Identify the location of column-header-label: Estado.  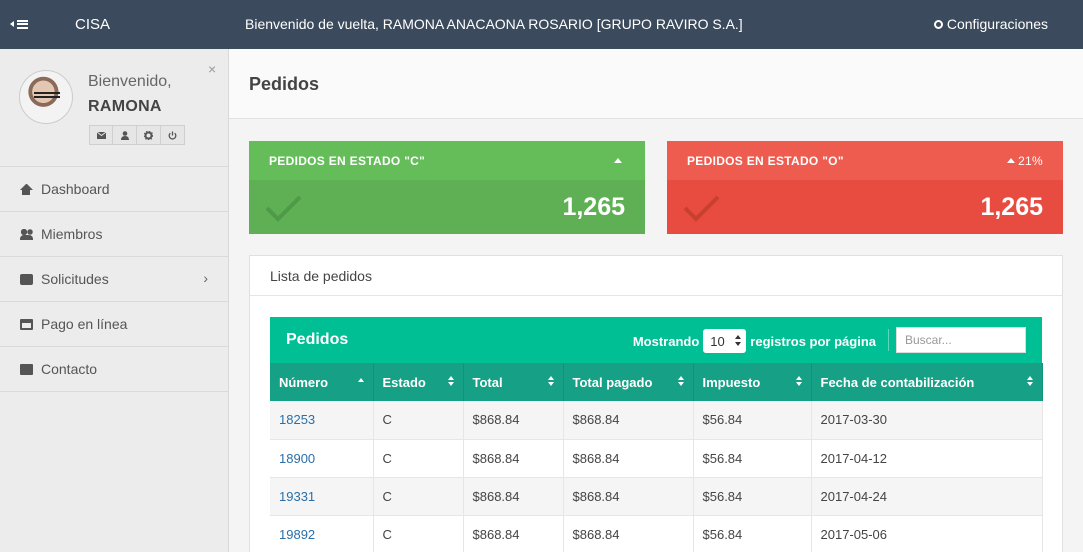
(404, 382).